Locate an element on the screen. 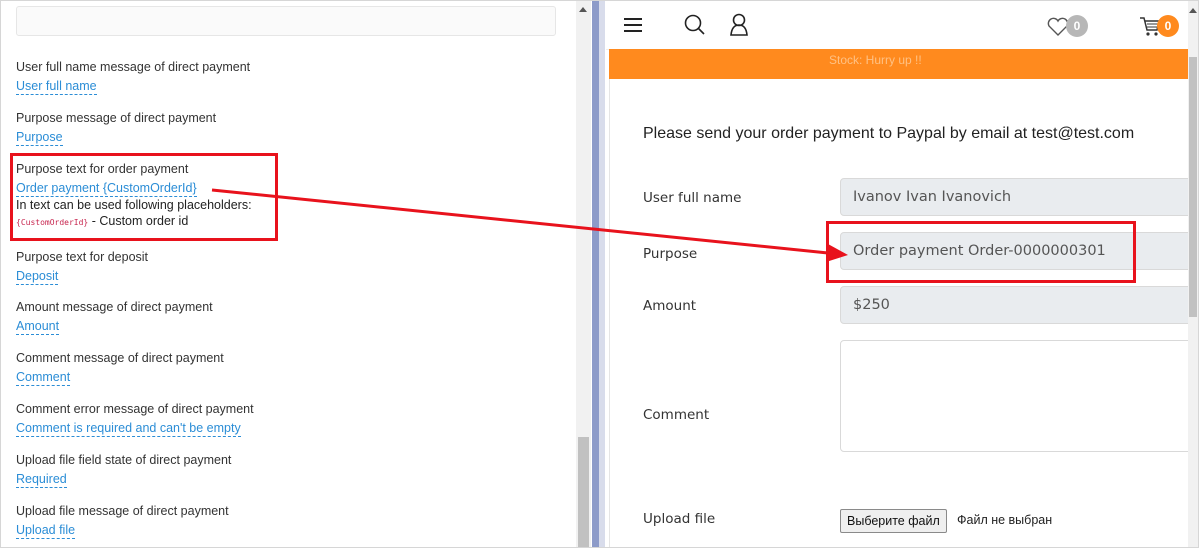 The width and height of the screenshot is (1199, 548). annotation-arrow is located at coordinates (529, 225).